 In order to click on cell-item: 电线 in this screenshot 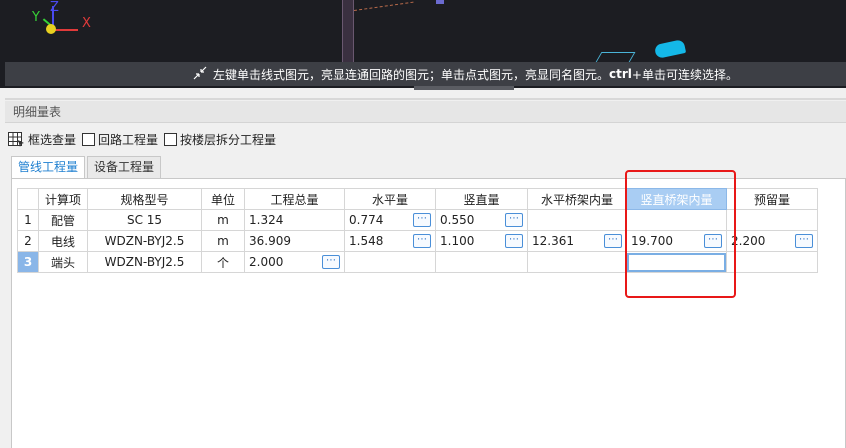, I will do `click(63, 241)`.